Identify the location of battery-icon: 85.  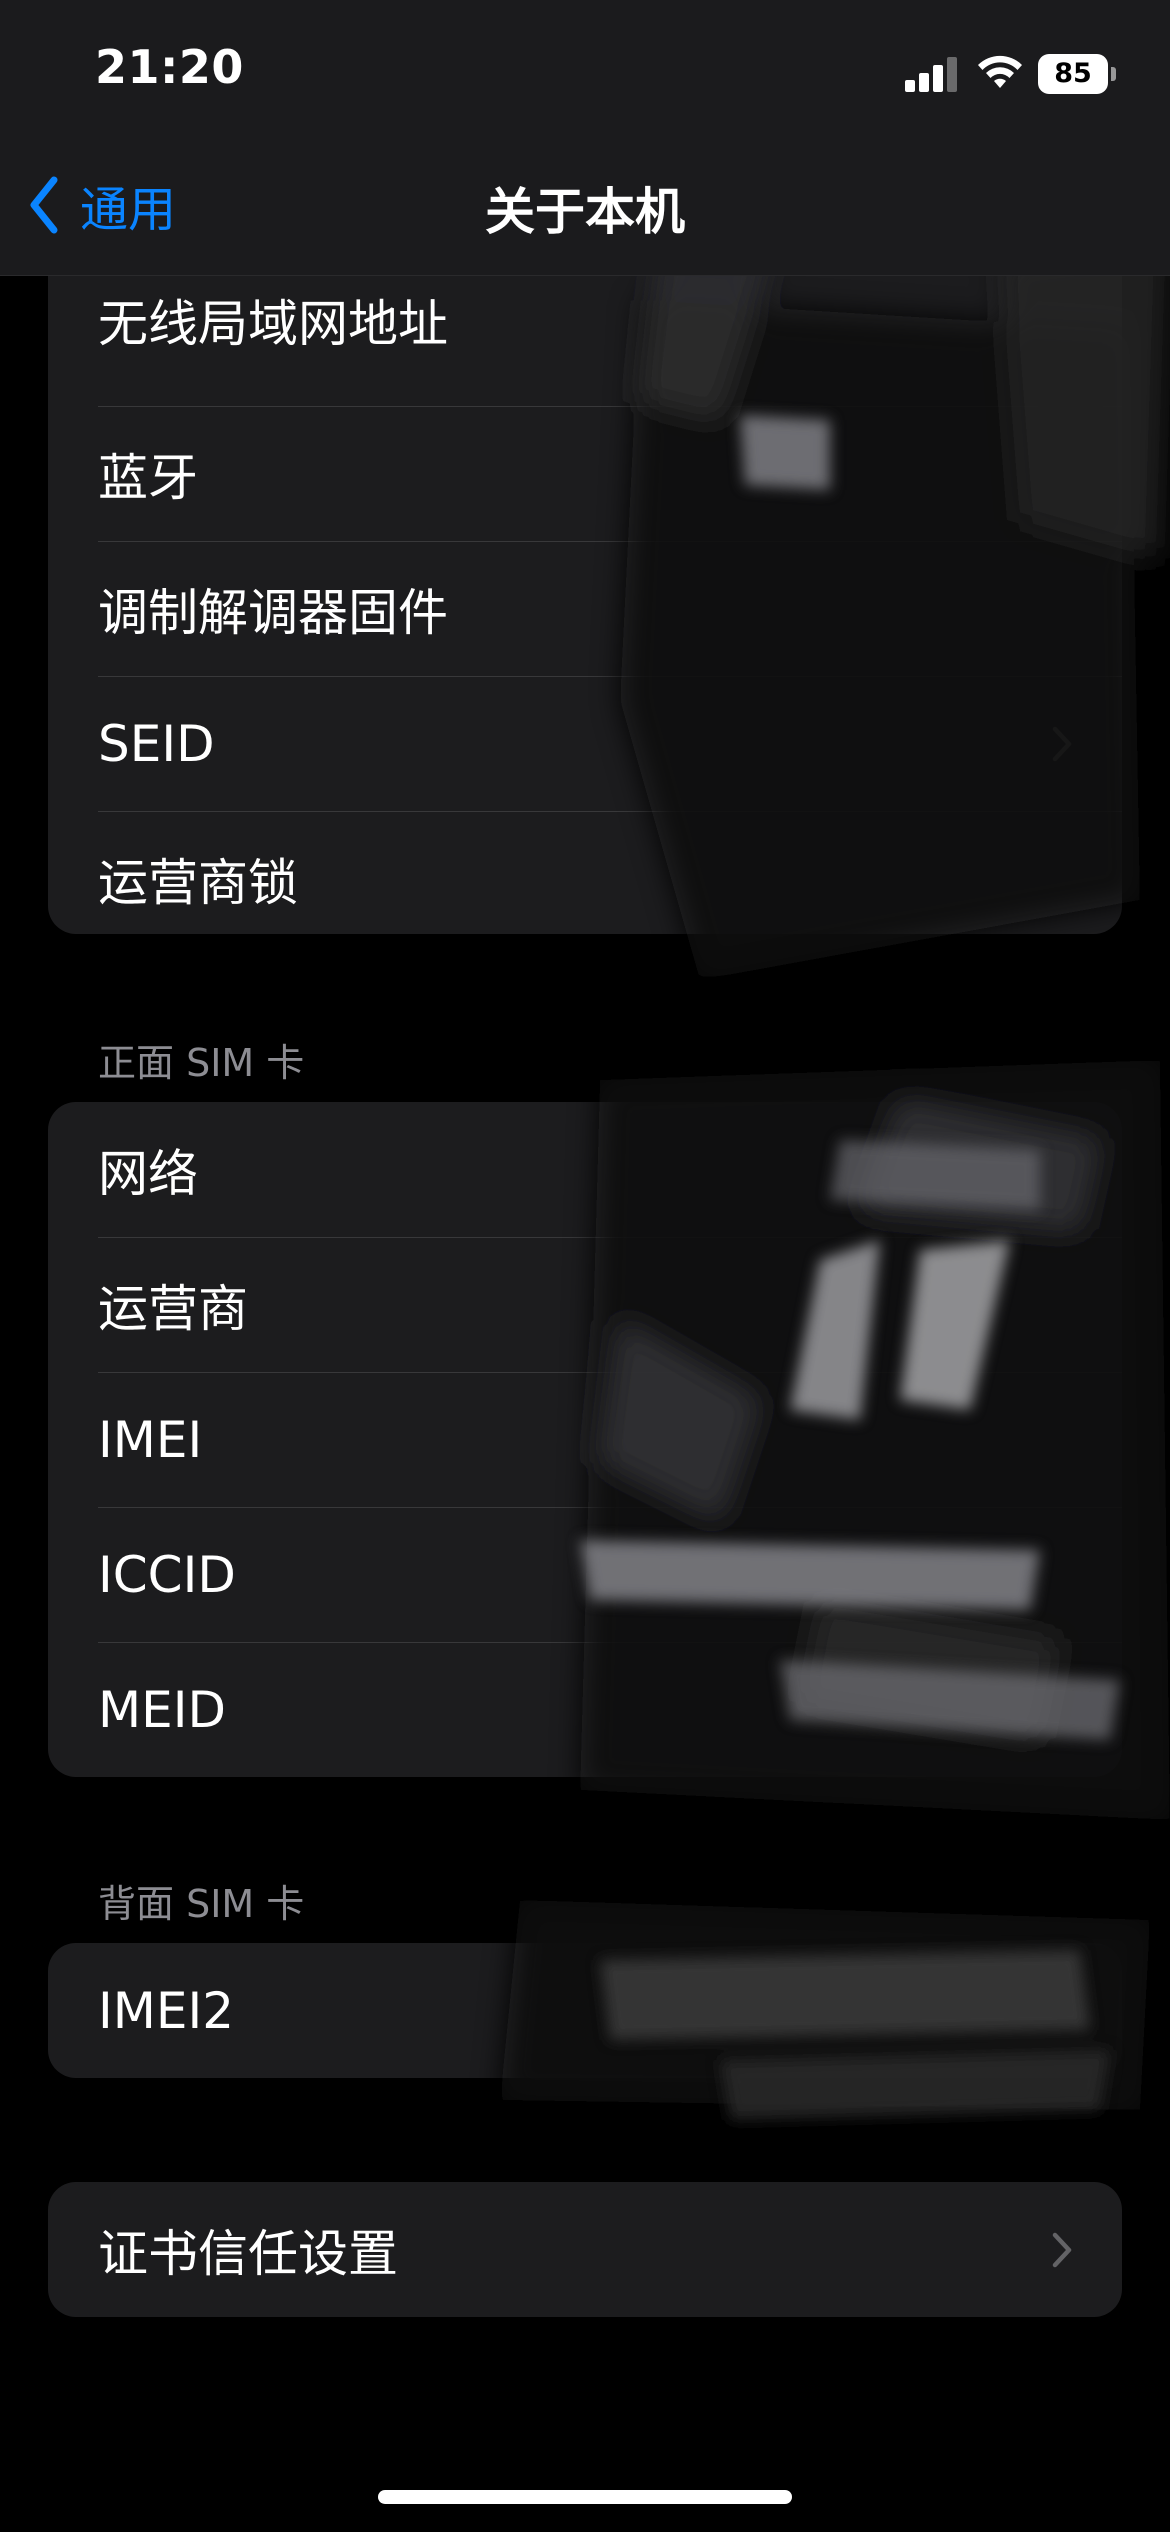
(1078, 74).